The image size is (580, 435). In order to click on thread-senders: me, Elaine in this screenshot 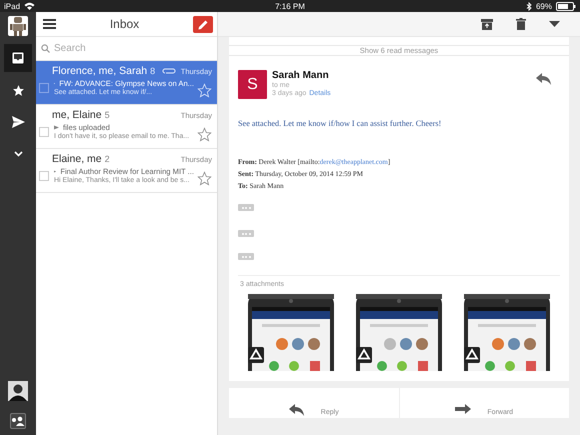, I will do `click(77, 115)`.